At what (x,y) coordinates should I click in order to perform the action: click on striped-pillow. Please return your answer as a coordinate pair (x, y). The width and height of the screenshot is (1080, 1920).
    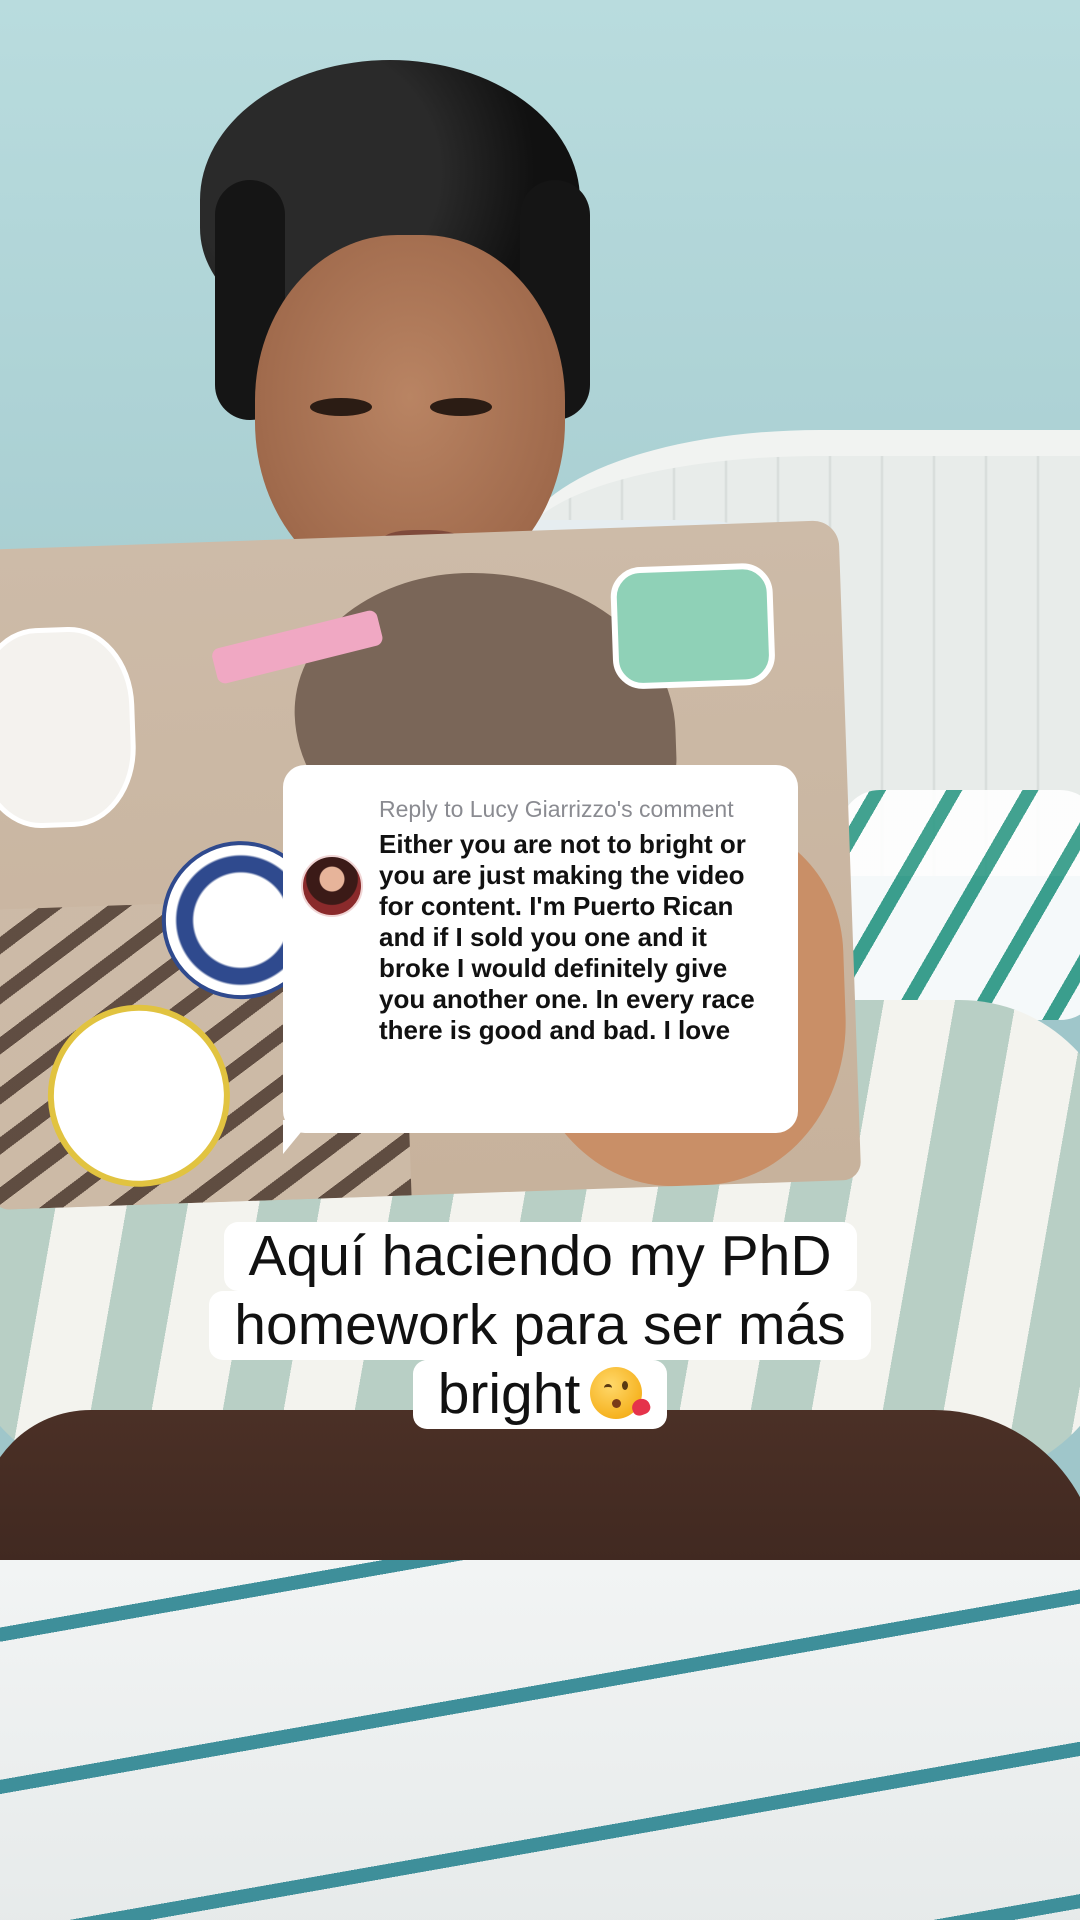
    Looking at the image, I should click on (960, 905).